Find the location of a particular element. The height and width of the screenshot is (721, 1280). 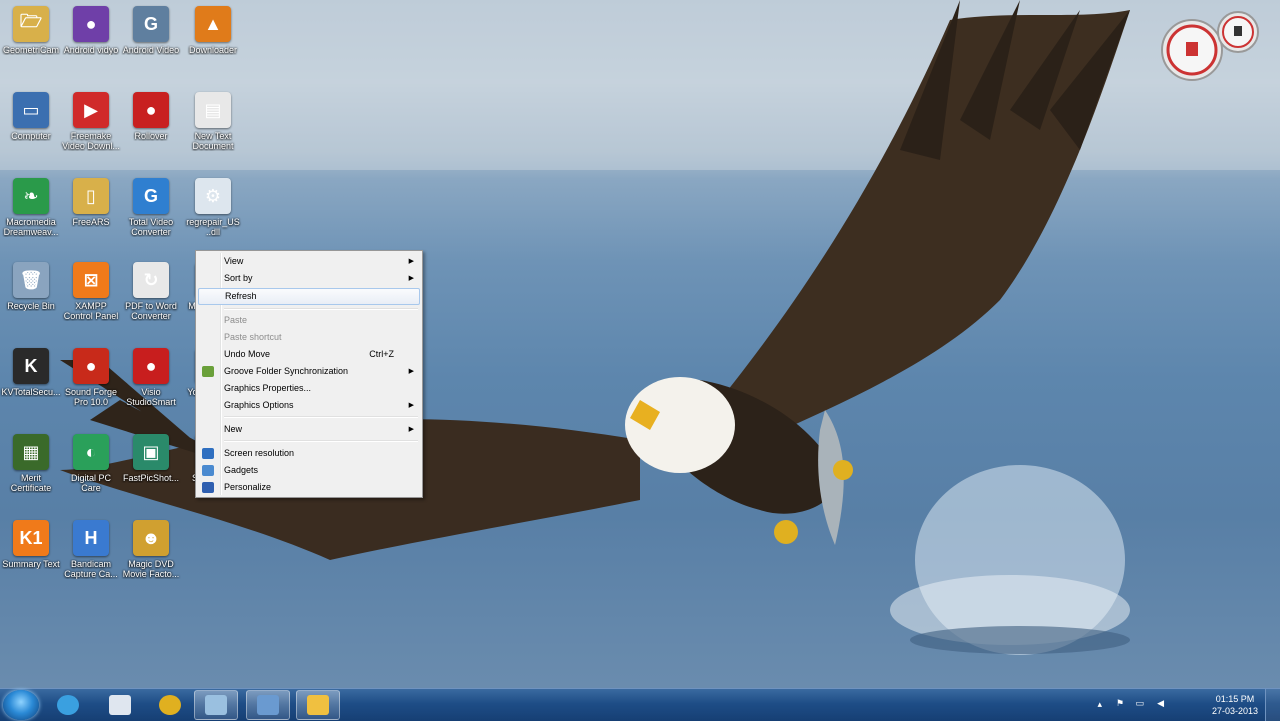

desktop-app-icon: H is located at coordinates (91, 538).